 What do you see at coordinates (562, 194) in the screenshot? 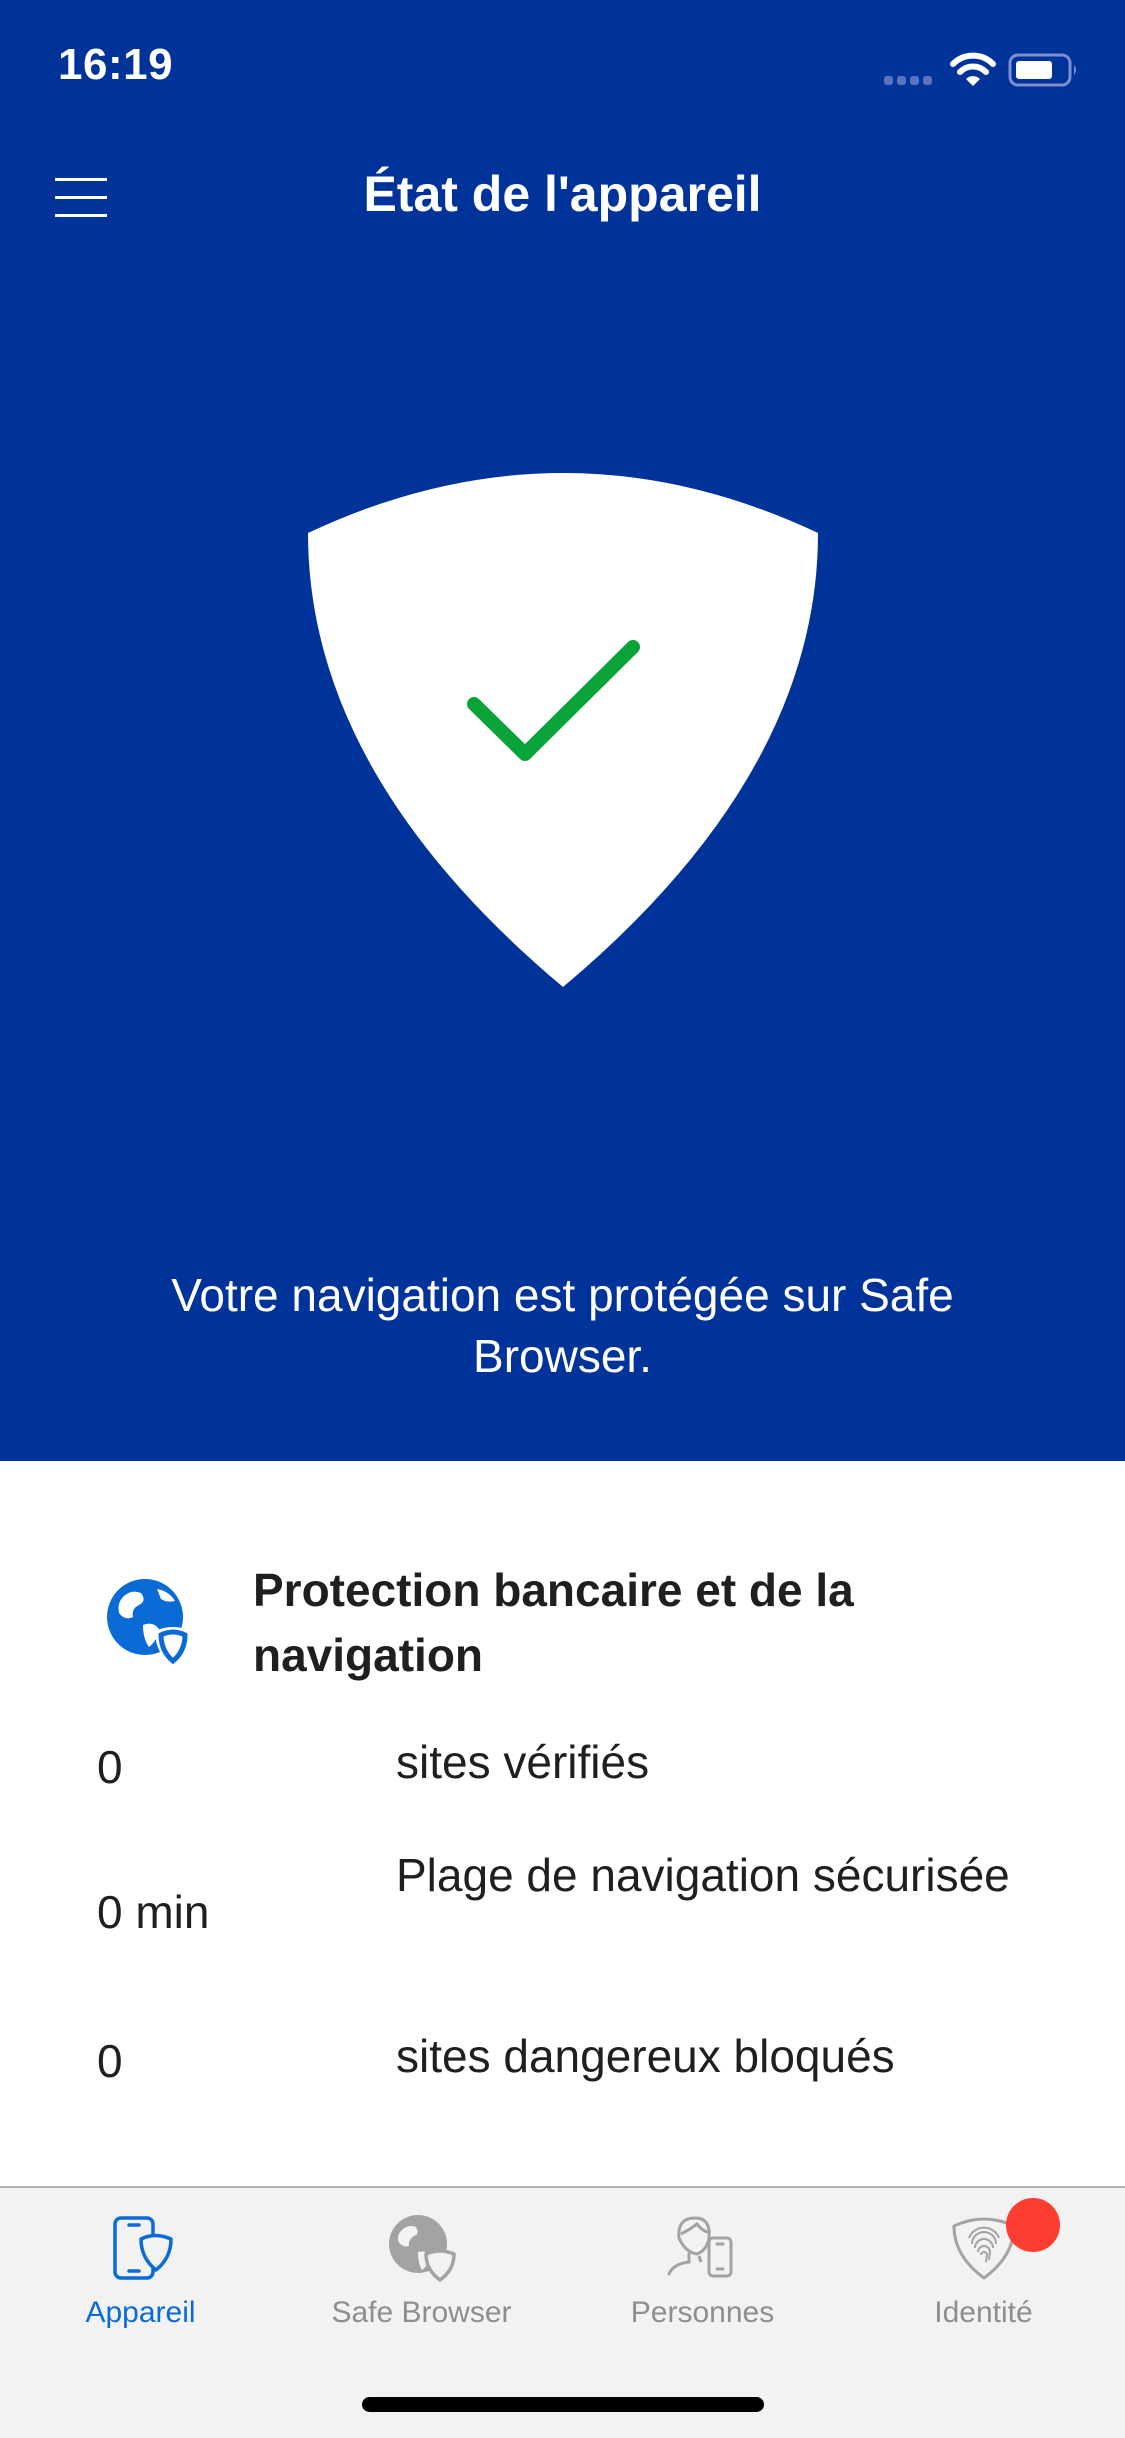
I see `page-title: État de l'appareil` at bounding box center [562, 194].